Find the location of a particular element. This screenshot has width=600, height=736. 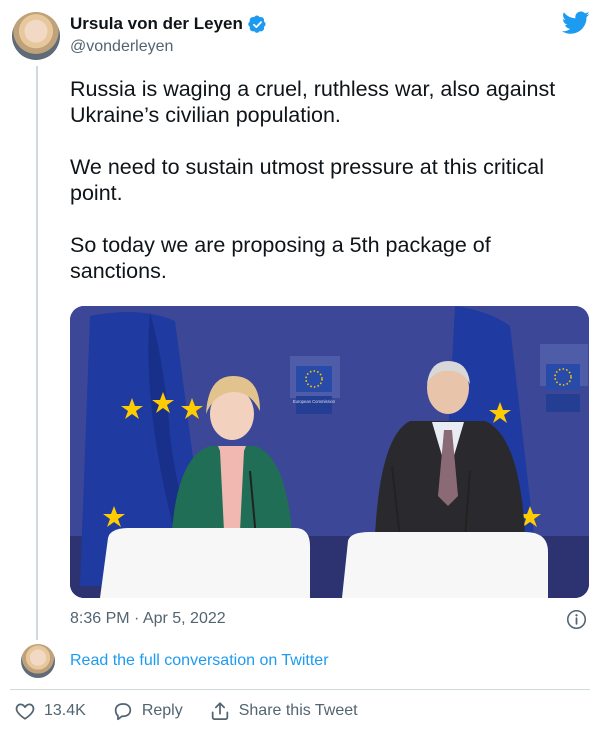

thread-line is located at coordinates (37, 353).